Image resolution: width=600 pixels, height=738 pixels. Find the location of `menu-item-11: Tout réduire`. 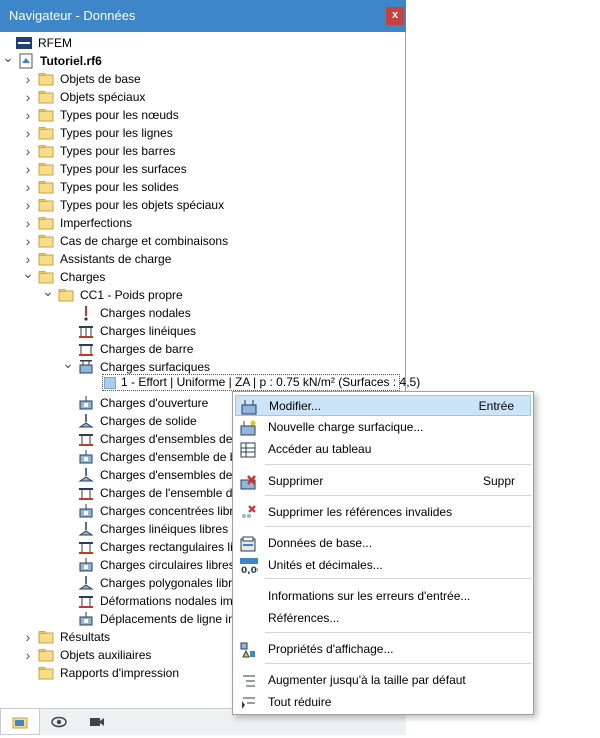

menu-item-11: Tout réduire is located at coordinates (383, 702).